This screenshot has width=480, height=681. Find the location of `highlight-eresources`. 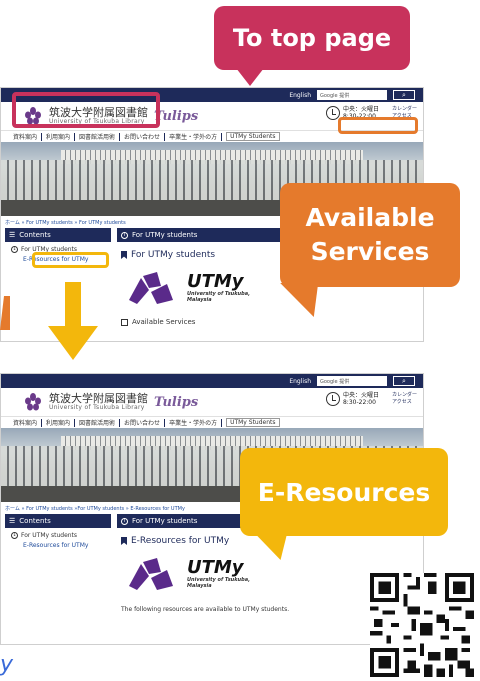

highlight-eresources is located at coordinates (70, 260).